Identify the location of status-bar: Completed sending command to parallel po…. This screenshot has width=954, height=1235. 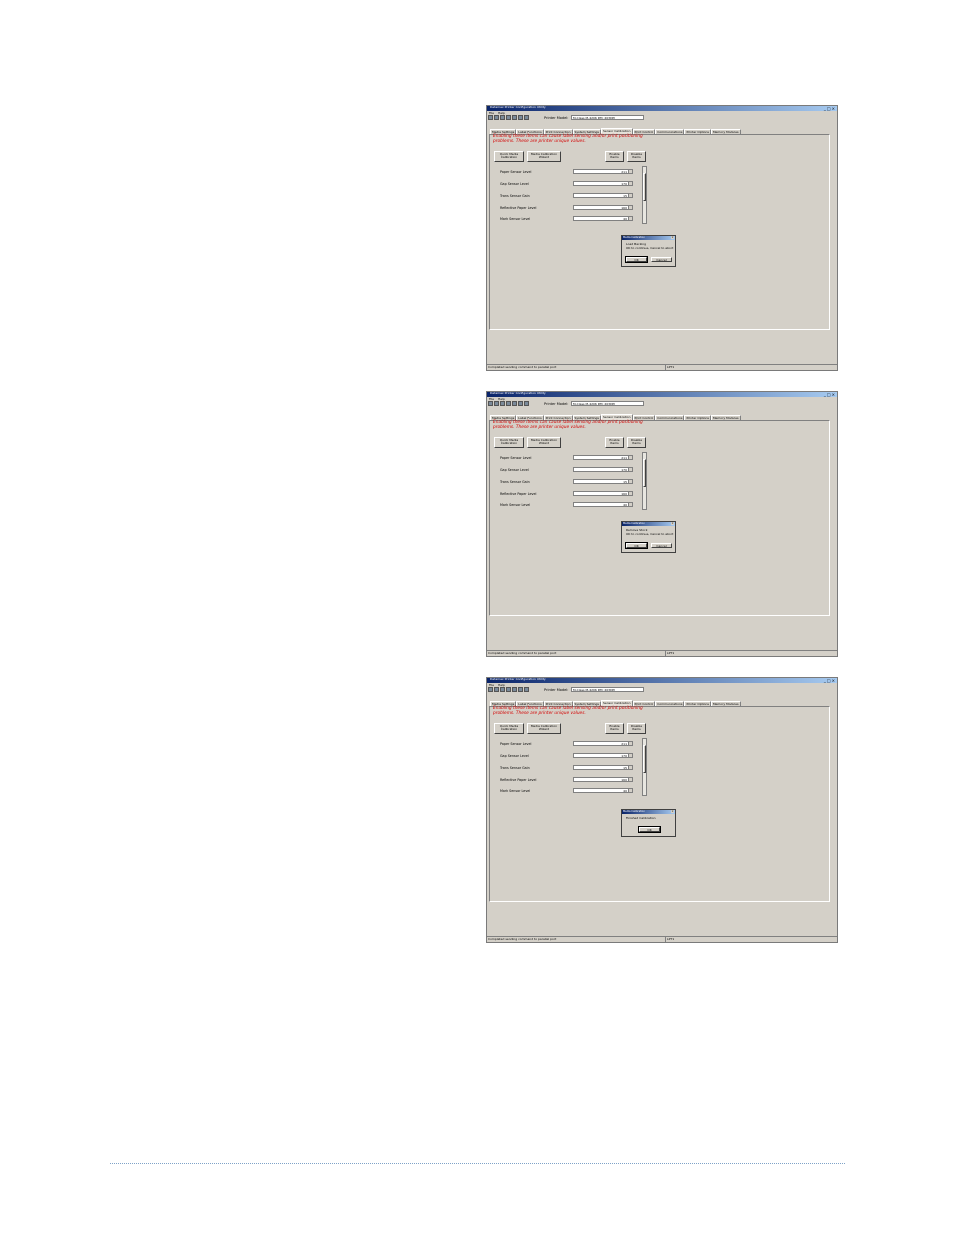
(662, 653).